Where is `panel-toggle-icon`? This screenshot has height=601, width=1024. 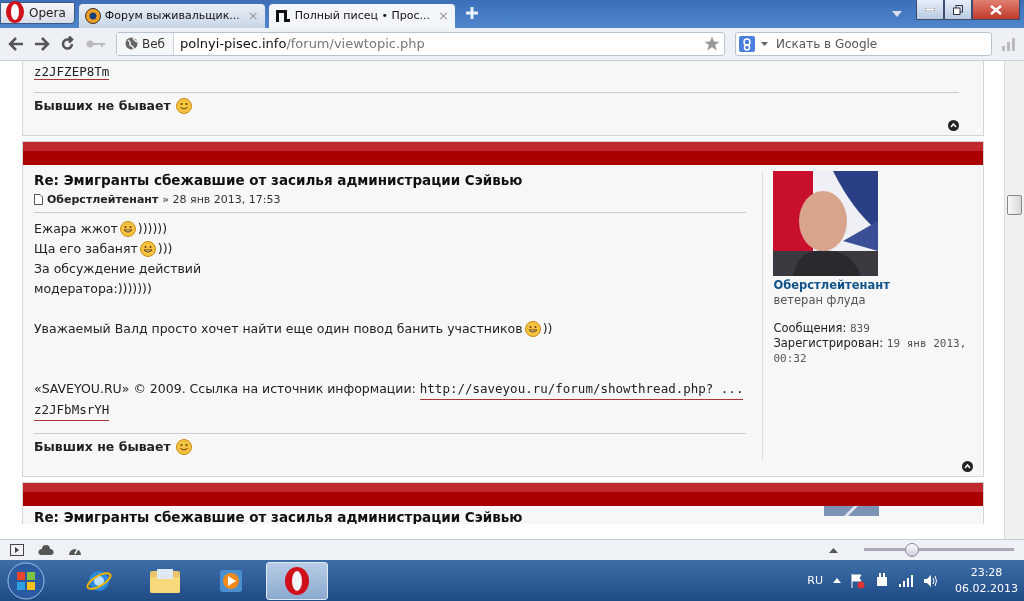
panel-toggle-icon is located at coordinates (17, 550).